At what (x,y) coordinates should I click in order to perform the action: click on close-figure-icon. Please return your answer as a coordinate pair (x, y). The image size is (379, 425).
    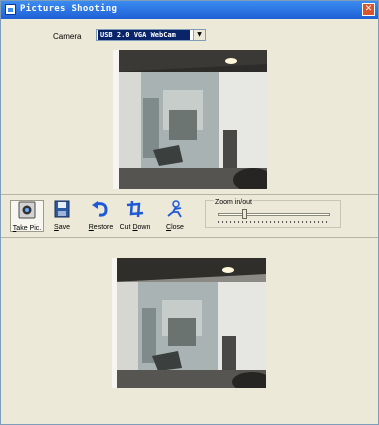
    Looking at the image, I should click on (174, 209).